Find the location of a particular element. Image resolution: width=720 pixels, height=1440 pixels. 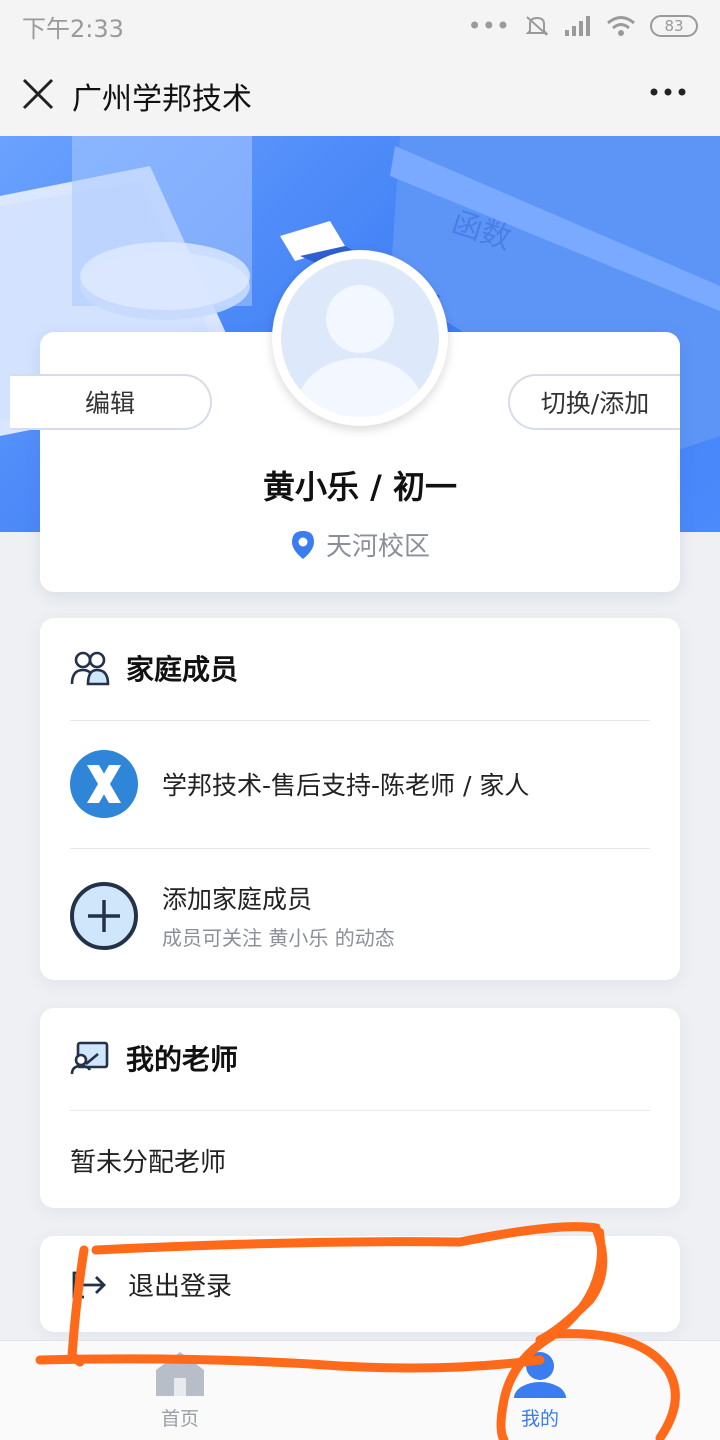

logout-row: 退出登录 is located at coordinates (150, 1284).